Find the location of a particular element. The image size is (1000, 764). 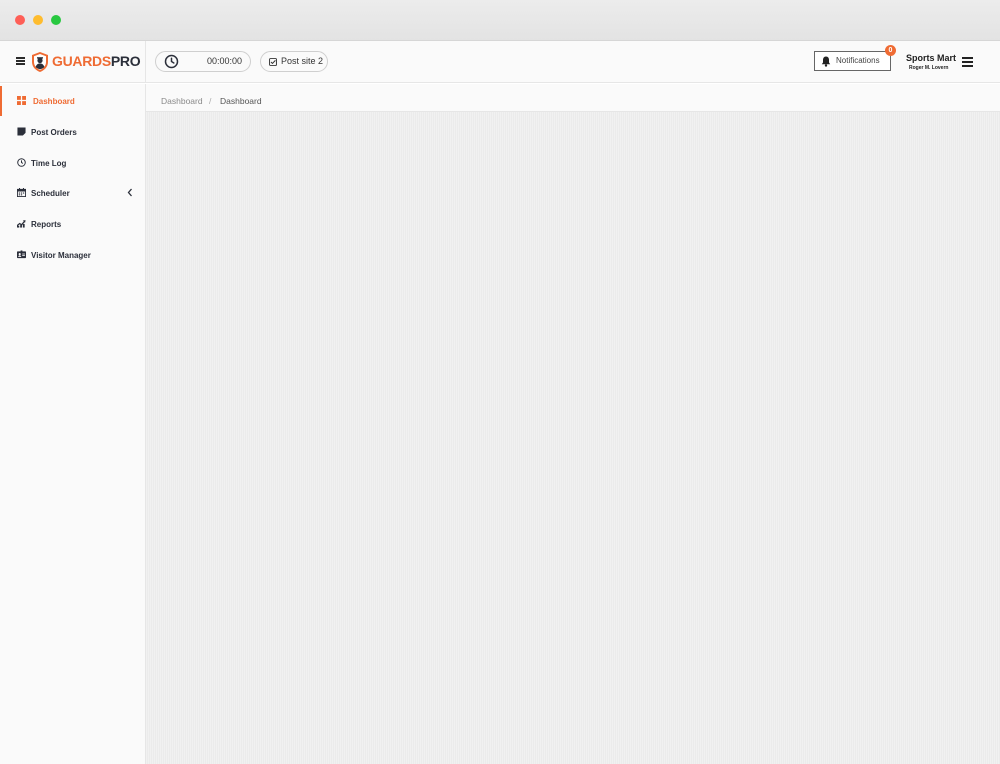

shield-logo-icon is located at coordinates (40, 62).